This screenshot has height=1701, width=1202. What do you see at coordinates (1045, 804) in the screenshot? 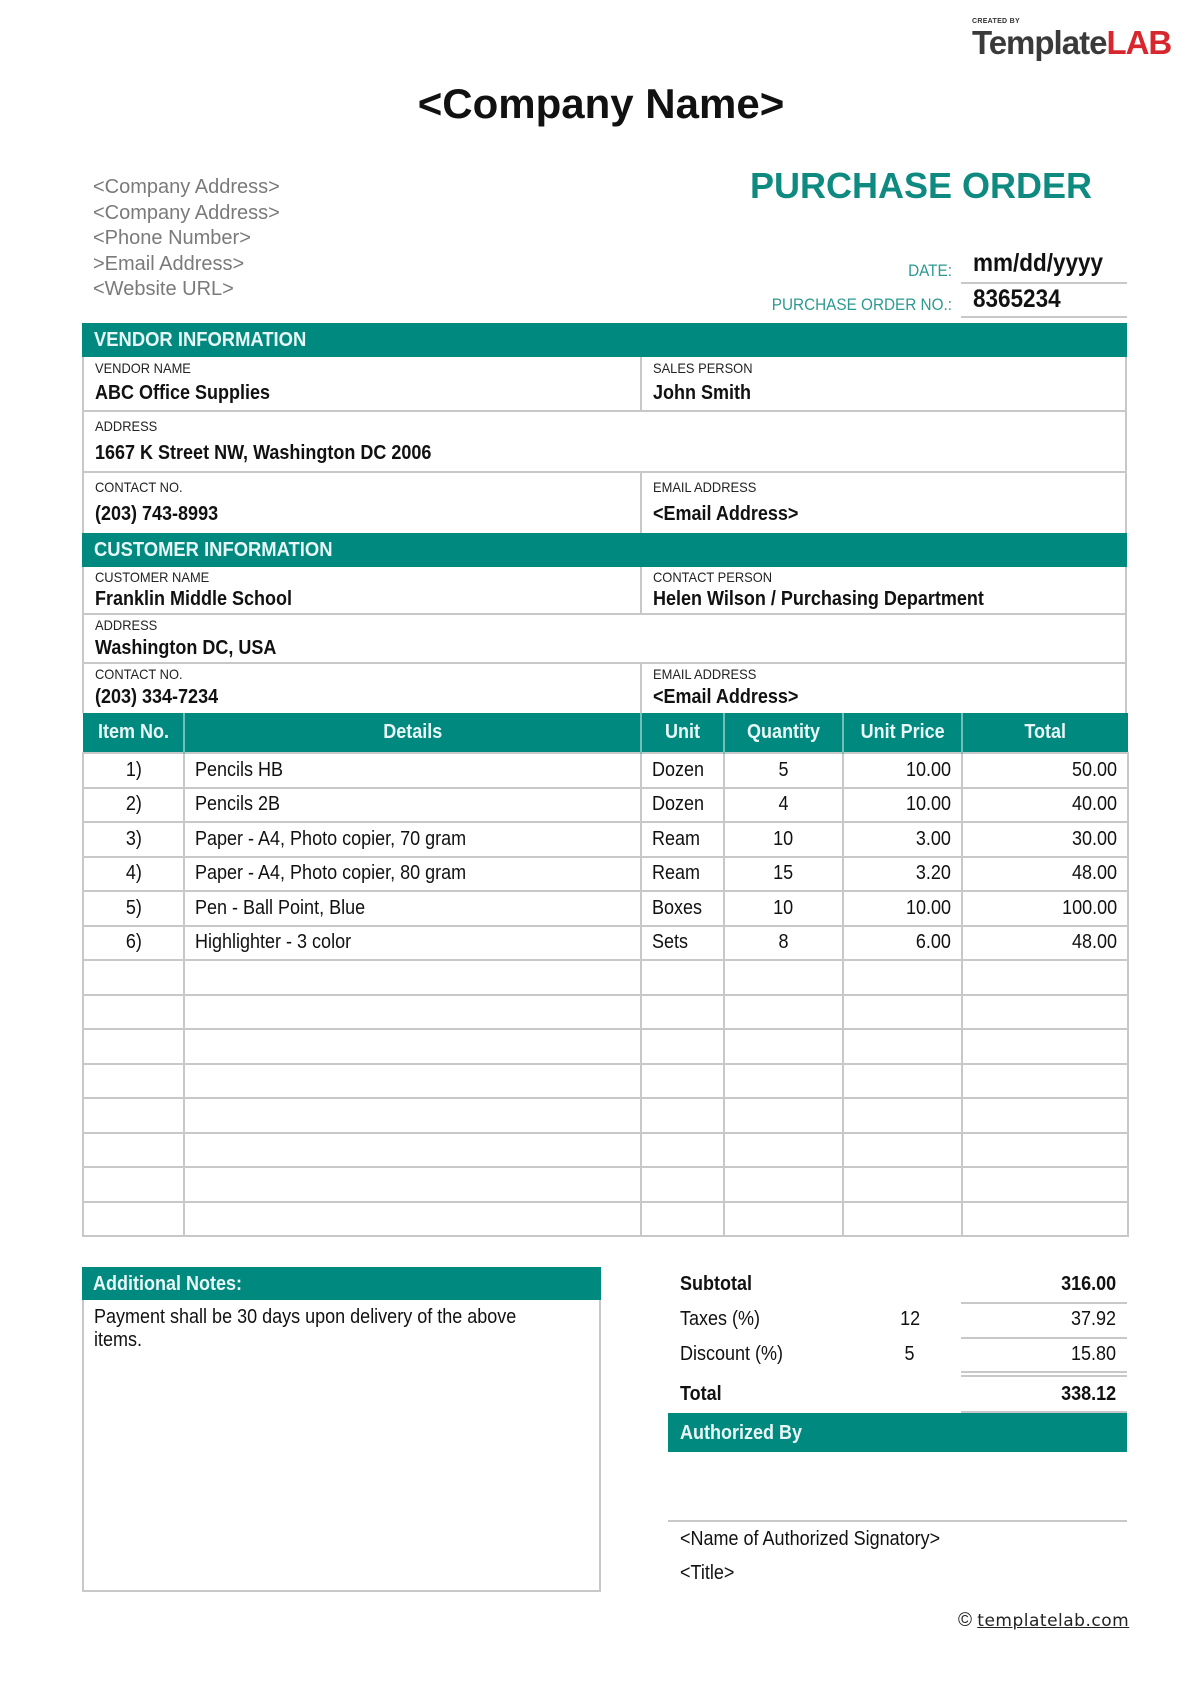
I see `item-total-cell: 40.00` at bounding box center [1045, 804].